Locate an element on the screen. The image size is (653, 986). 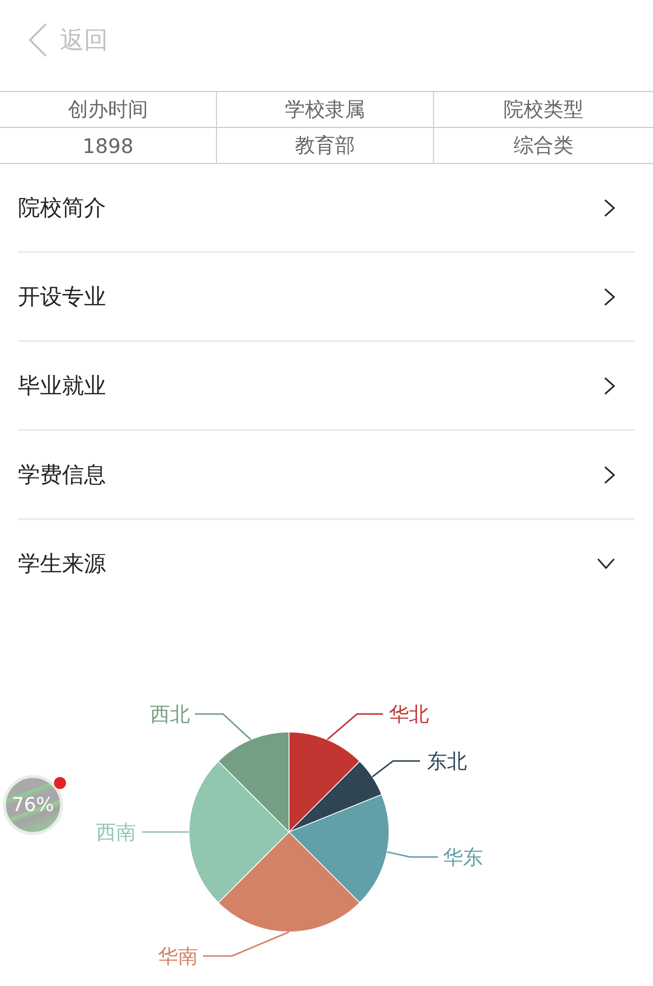
section-row: 院校简介 is located at coordinates (326, 208).